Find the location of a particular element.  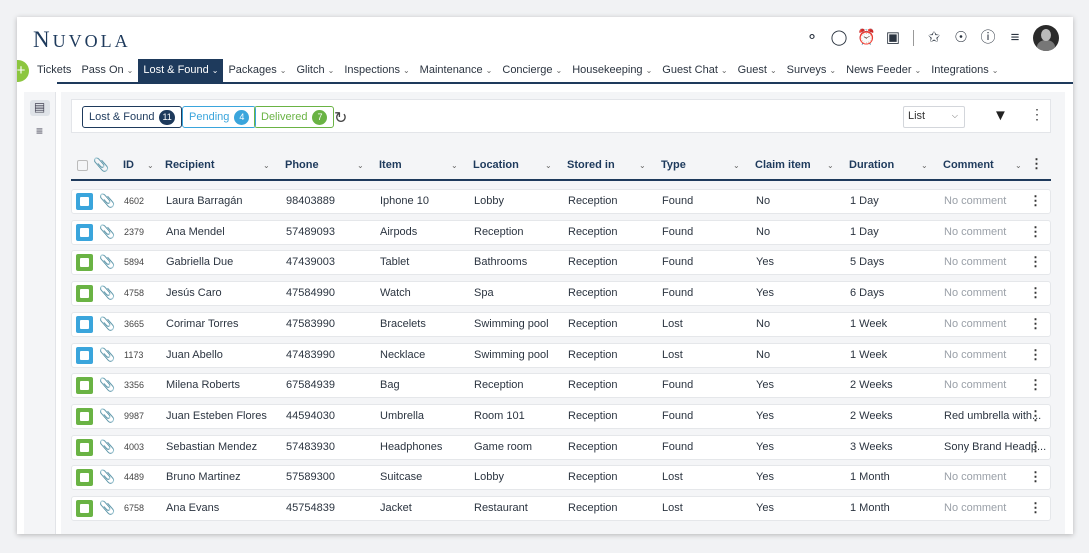

alarm-clock-icon: ⏰ is located at coordinates (866, 38).